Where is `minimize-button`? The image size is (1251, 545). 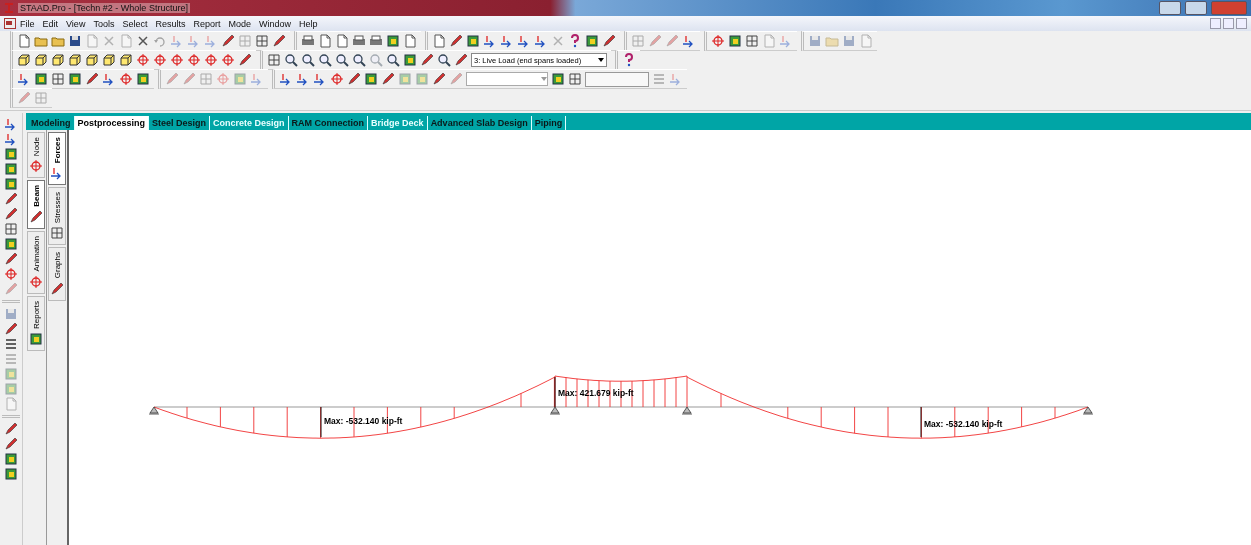
minimize-button is located at coordinates (1170, 8).